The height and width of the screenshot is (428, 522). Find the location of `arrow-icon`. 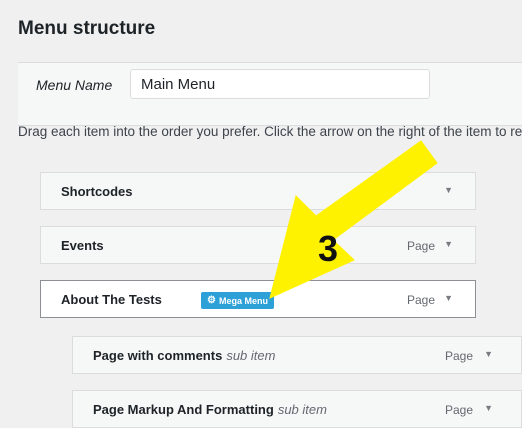

arrow-icon is located at coordinates (353, 219).